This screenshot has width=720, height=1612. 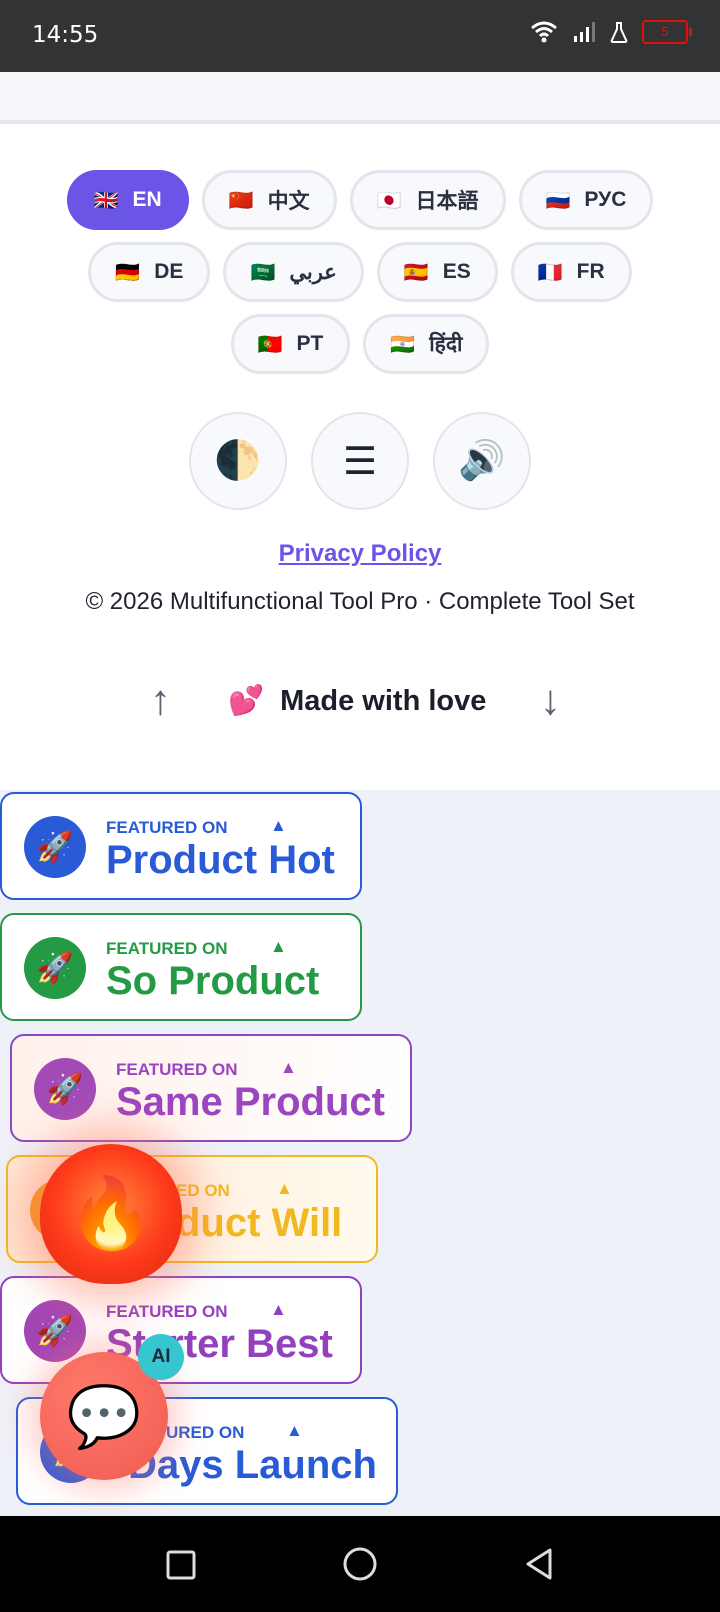 What do you see at coordinates (205, 1432) in the screenshot?
I see `badge-featured-label: URED ON` at bounding box center [205, 1432].